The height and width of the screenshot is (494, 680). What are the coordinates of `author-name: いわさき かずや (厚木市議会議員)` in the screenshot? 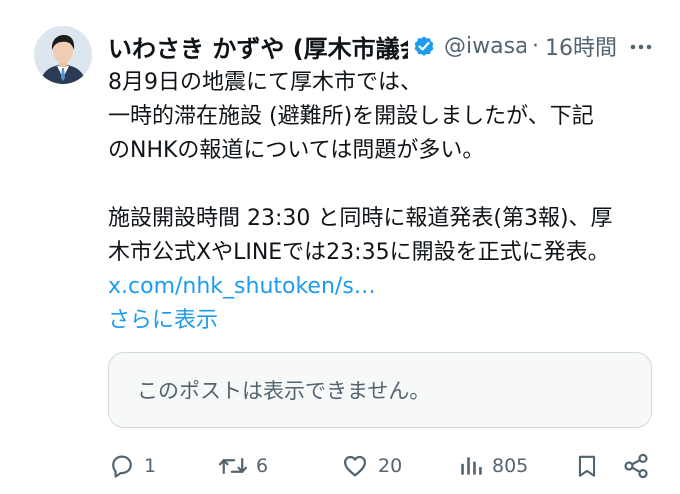 It's located at (258, 46).